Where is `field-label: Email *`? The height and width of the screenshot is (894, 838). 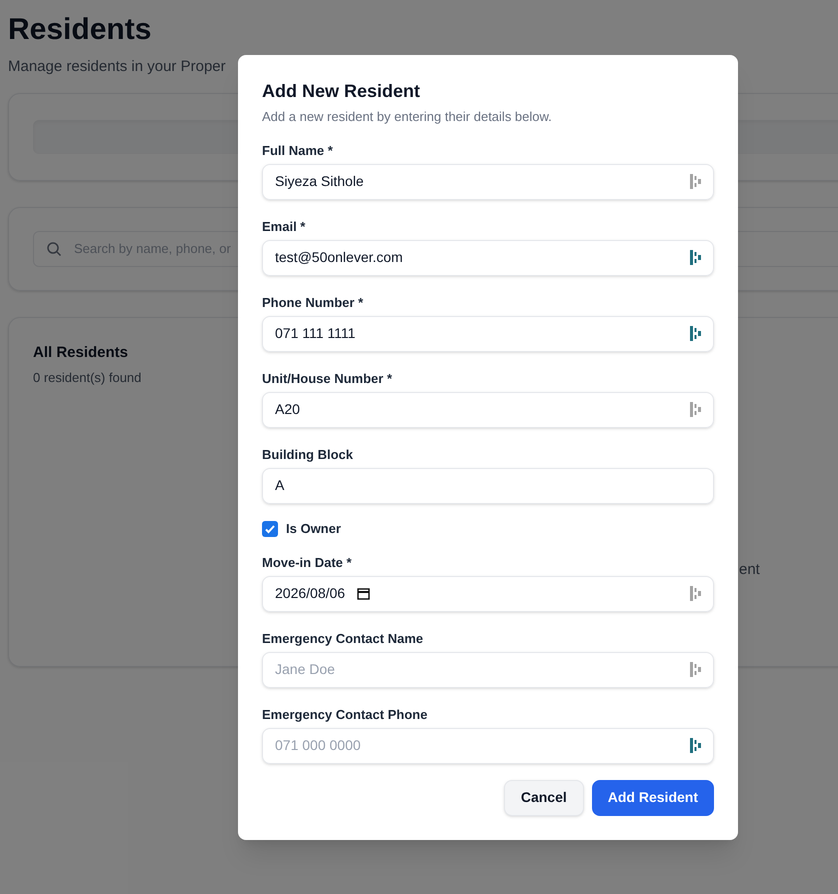
field-label: Email * is located at coordinates (284, 227).